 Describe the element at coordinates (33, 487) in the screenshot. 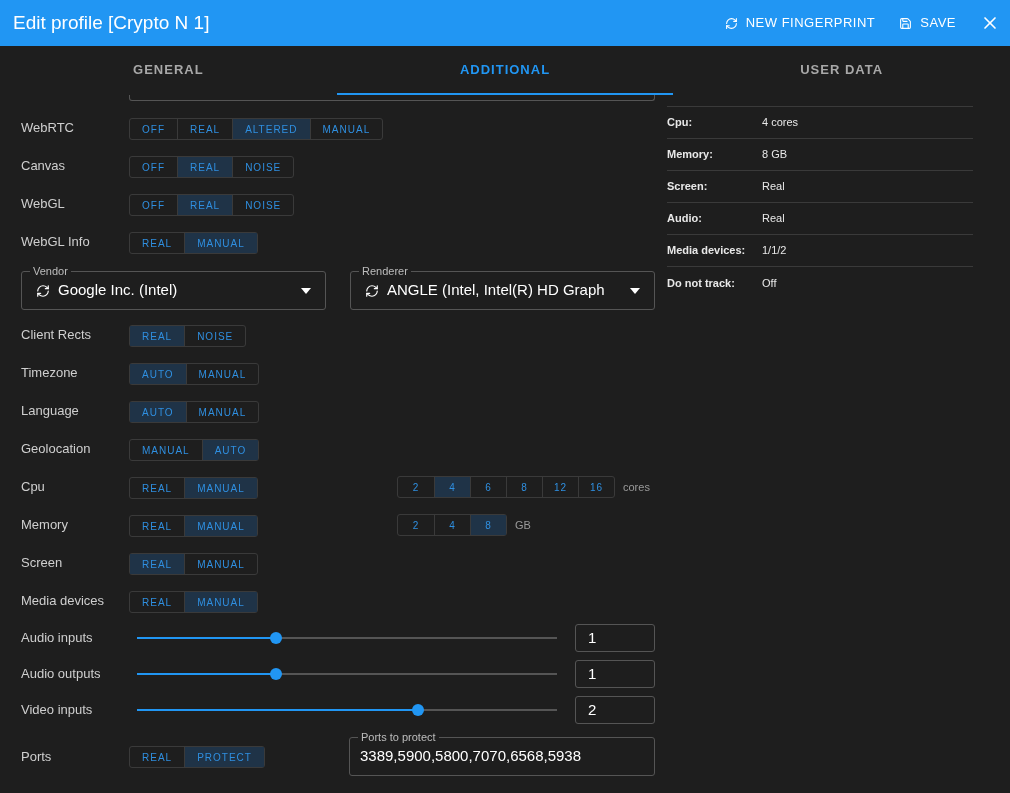

I see `setting-label: Cpu` at that location.